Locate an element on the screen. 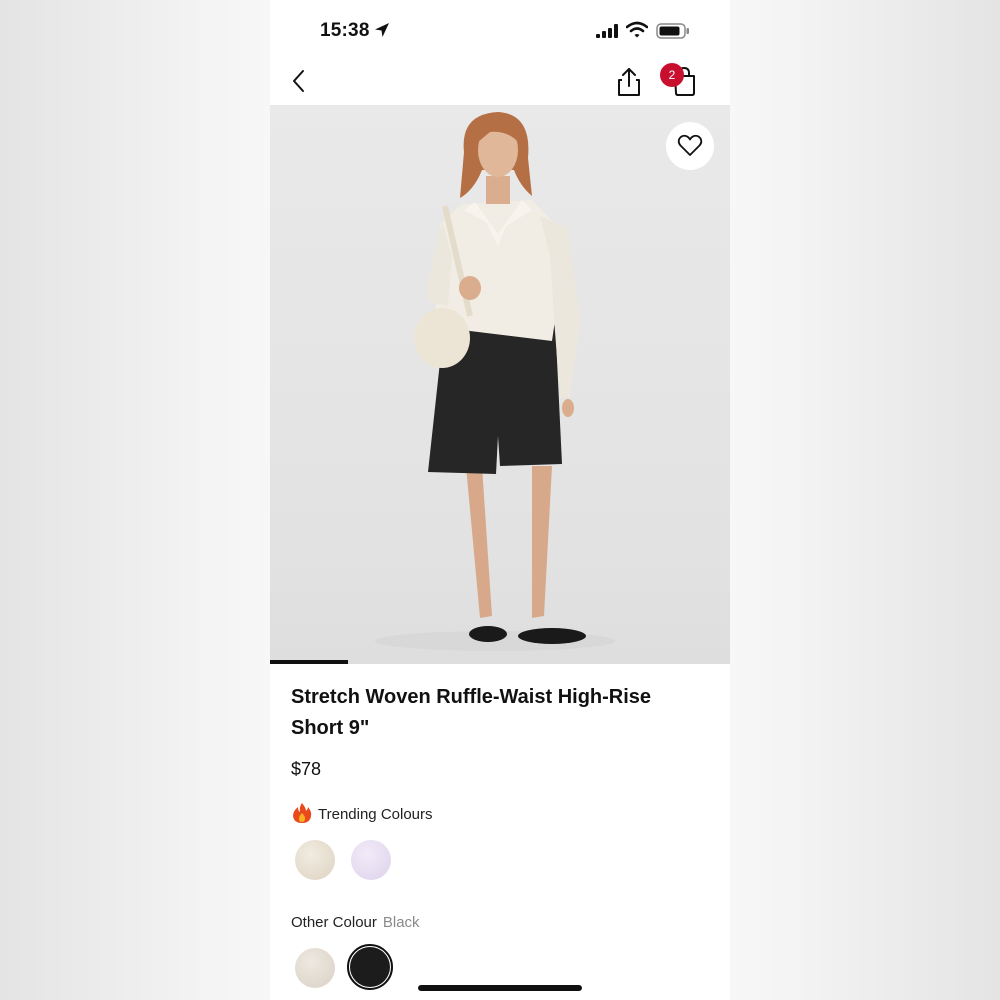  status-bar: 15:38 is located at coordinates (500, 30).